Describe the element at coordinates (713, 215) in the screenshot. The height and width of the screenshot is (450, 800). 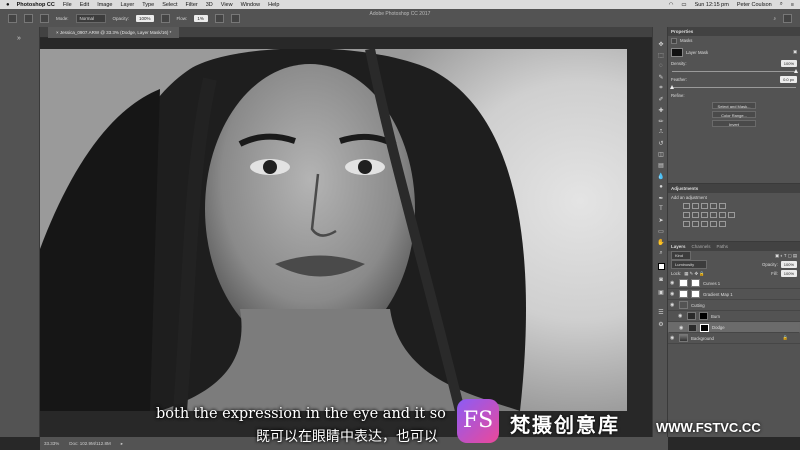
I see `photo-filter-icon` at that location.